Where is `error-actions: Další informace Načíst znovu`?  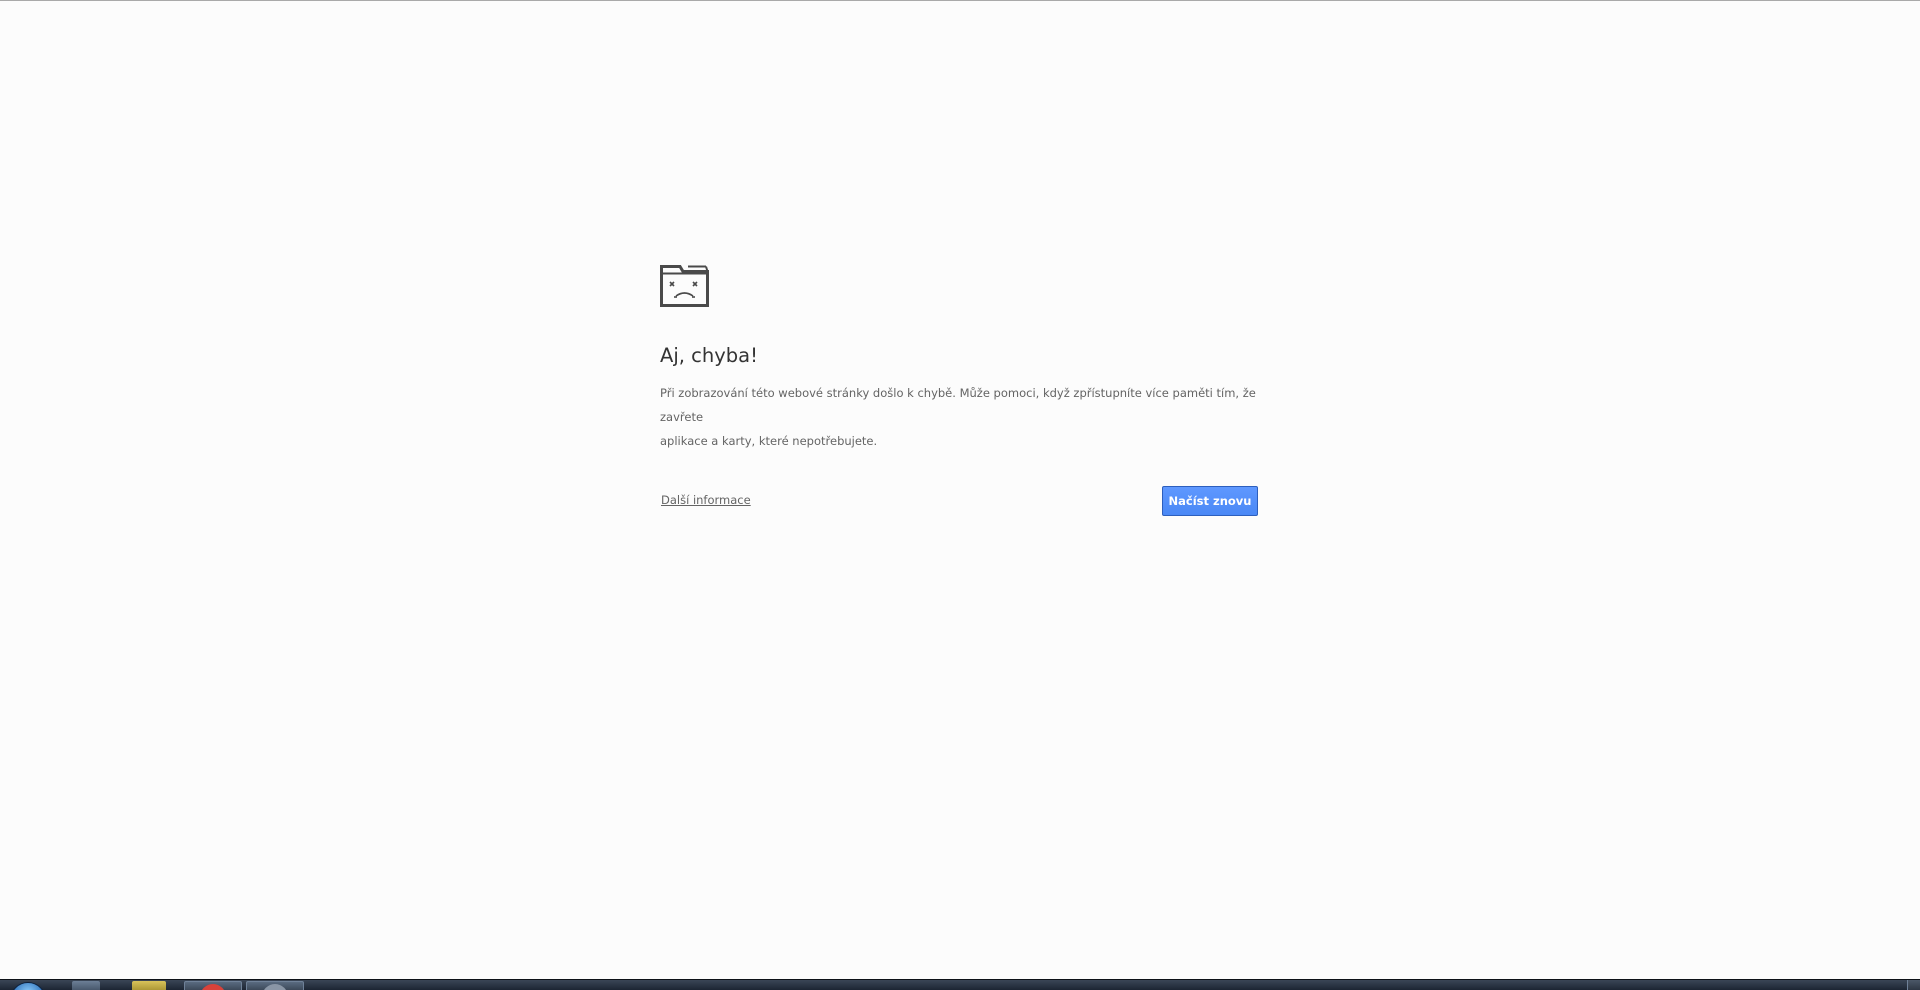 error-actions: Další informace Načíst znovu is located at coordinates (959, 501).